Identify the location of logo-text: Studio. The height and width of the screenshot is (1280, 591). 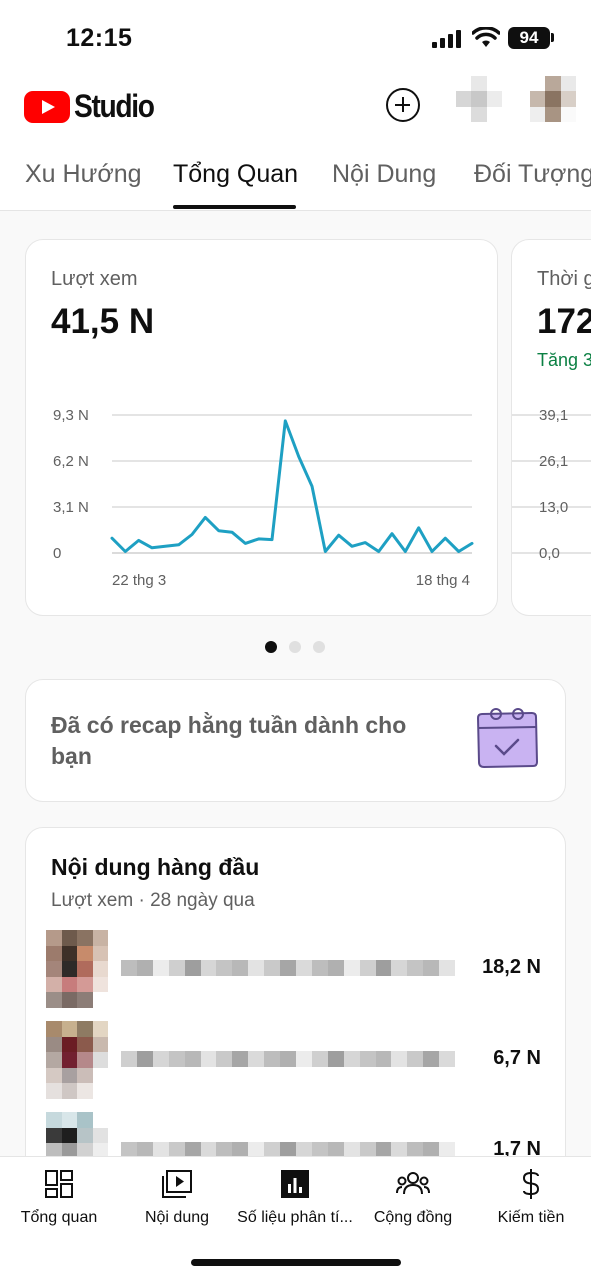
(114, 106).